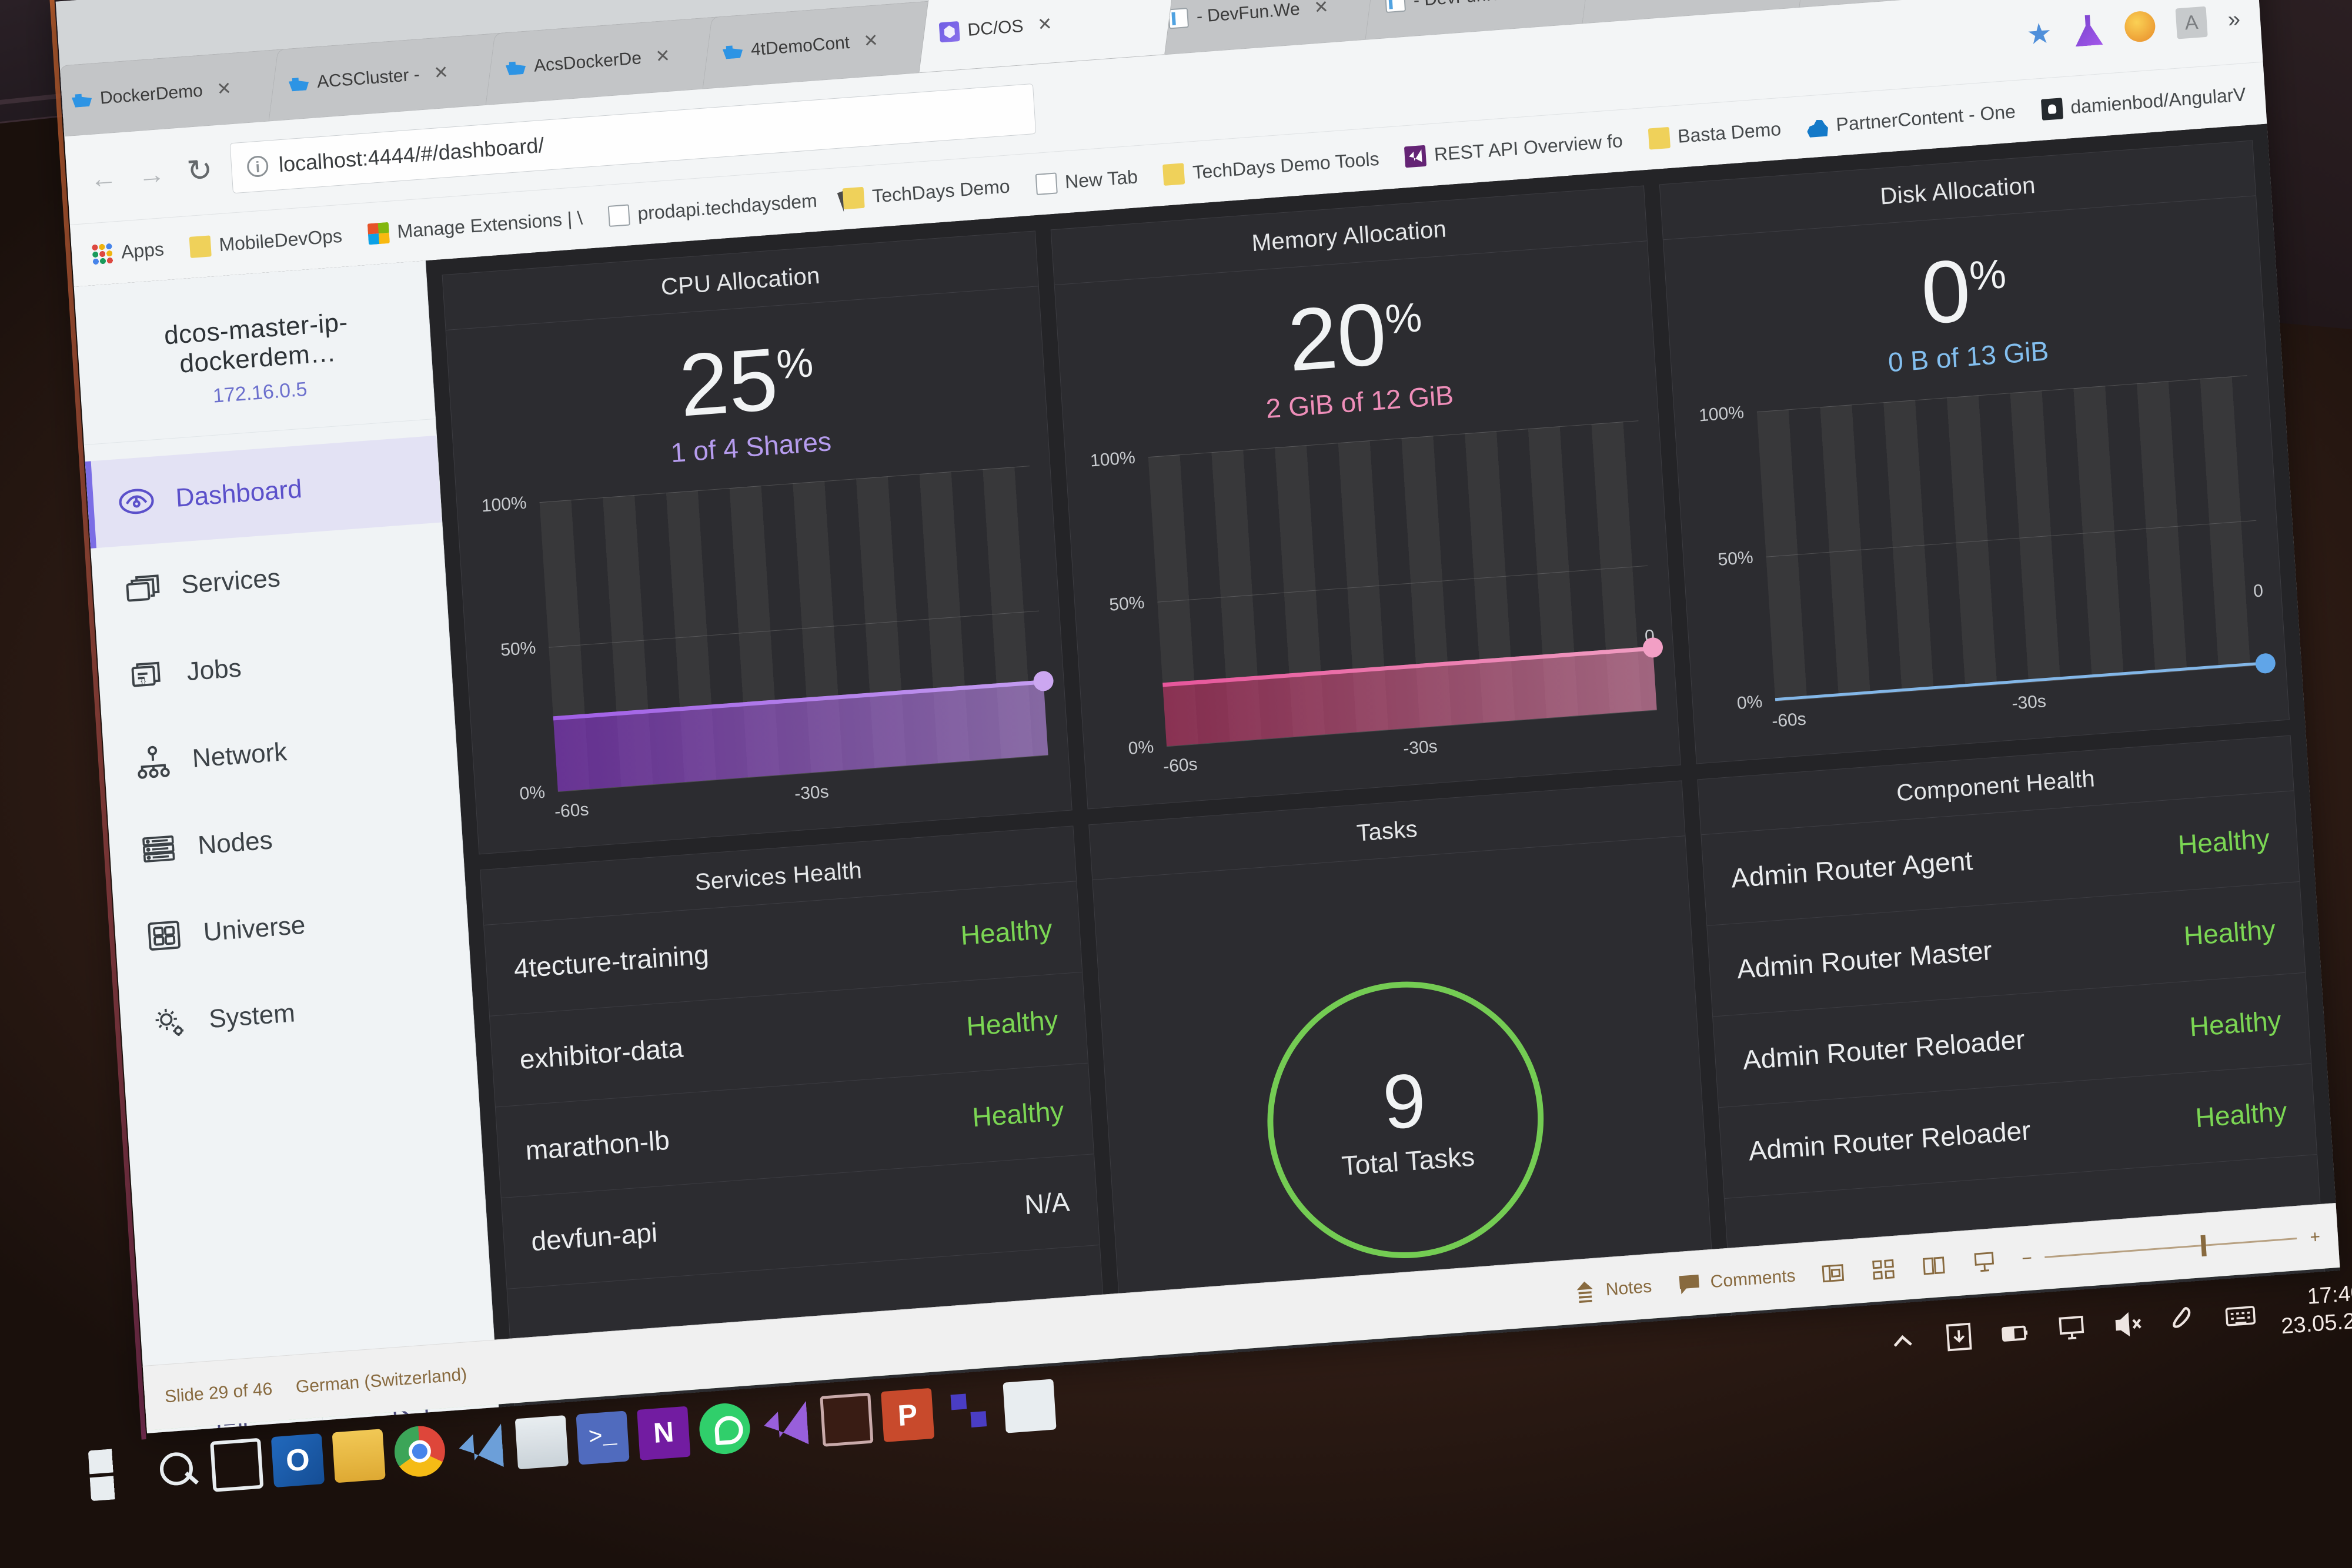 The width and height of the screenshot is (2352, 1568). I want to click on bookmark-techdays-demo: TechDays Demo, so click(926, 192).